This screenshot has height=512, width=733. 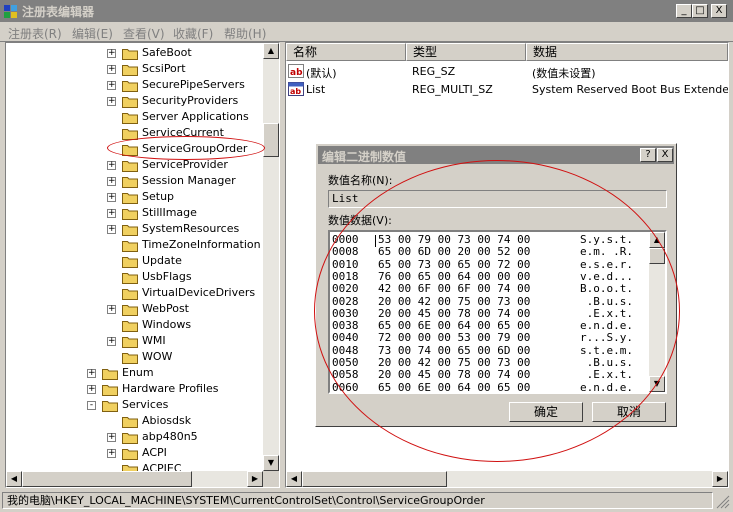 What do you see at coordinates (133, 293) in the screenshot?
I see `tree-item: VirtualDeviceDrivers` at bounding box center [133, 293].